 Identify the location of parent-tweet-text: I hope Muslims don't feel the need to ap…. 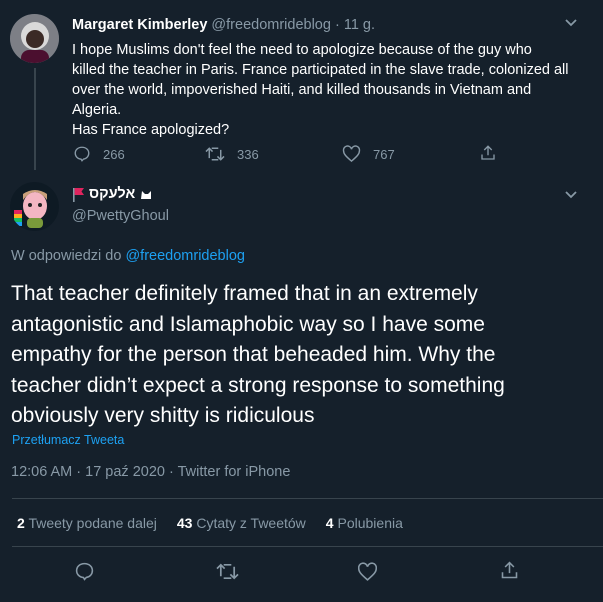
(334, 90).